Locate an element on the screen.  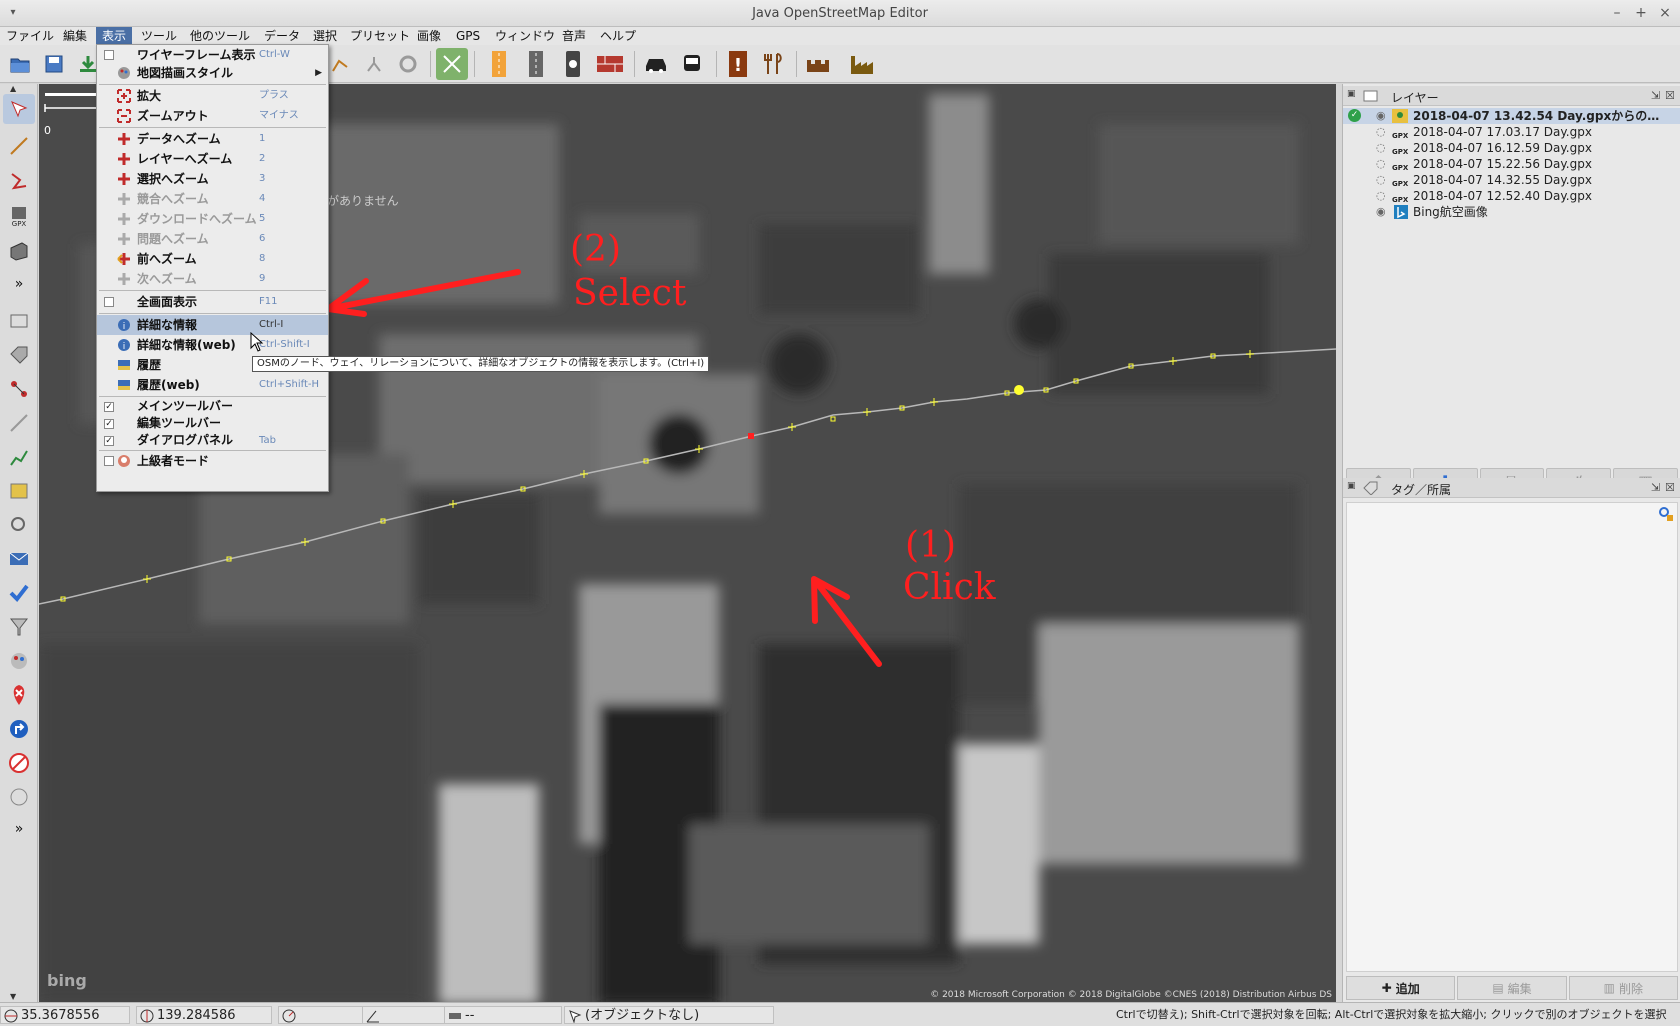
validate-icon is located at coordinates (19, 593).